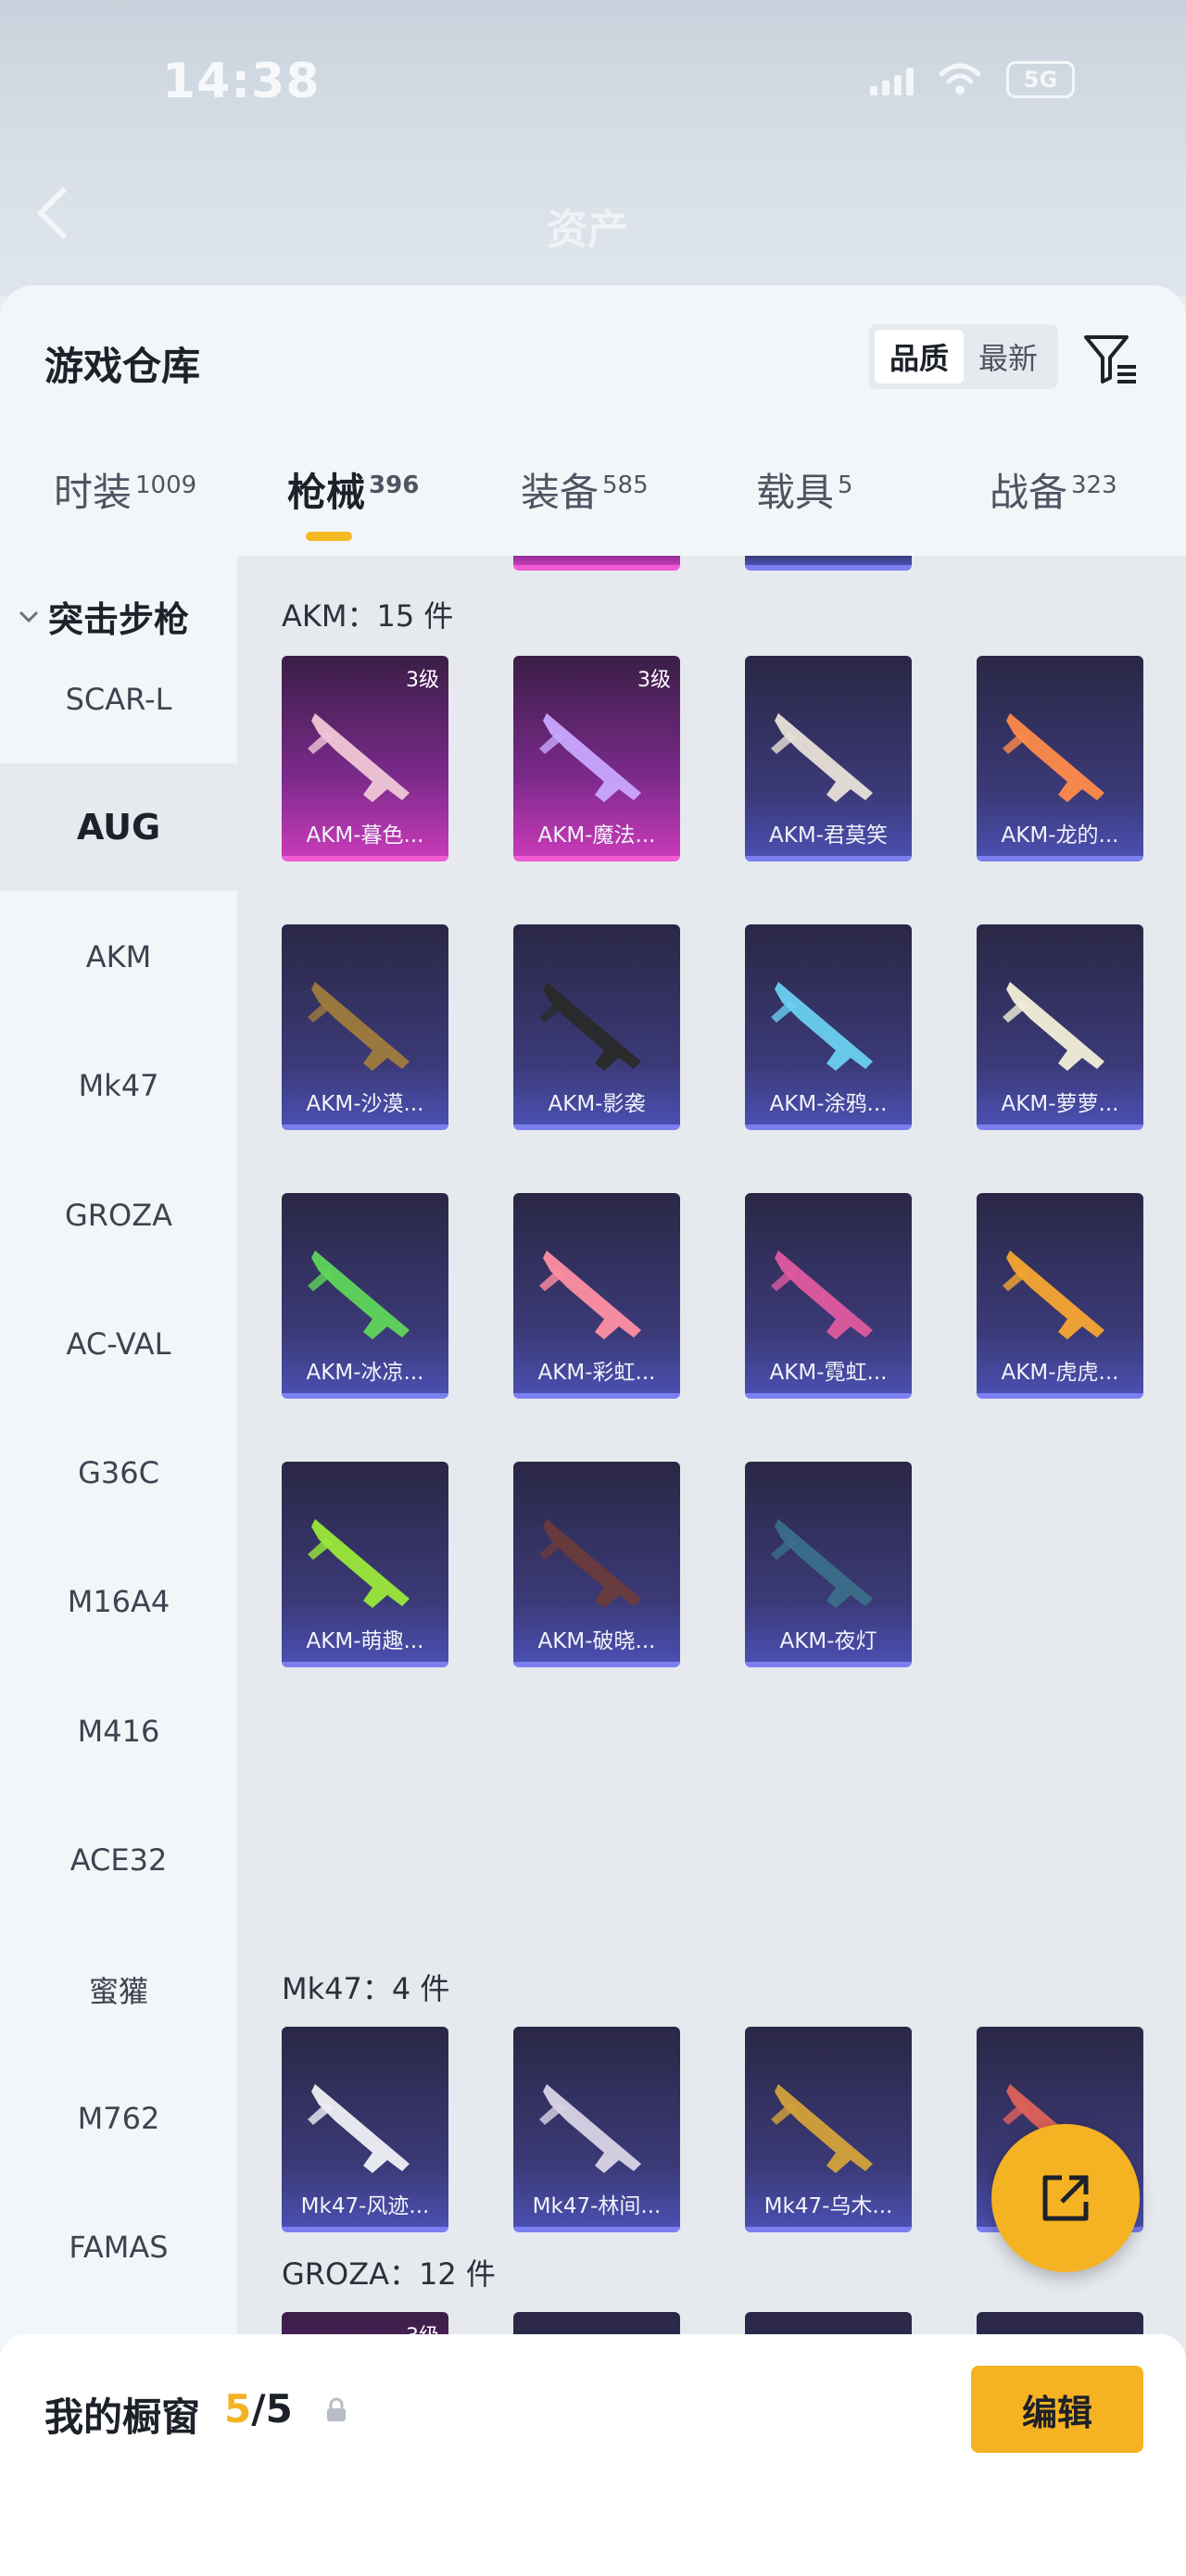 The width and height of the screenshot is (1186, 2576). I want to click on section-title-akm: AKM：15 件, so click(368, 616).